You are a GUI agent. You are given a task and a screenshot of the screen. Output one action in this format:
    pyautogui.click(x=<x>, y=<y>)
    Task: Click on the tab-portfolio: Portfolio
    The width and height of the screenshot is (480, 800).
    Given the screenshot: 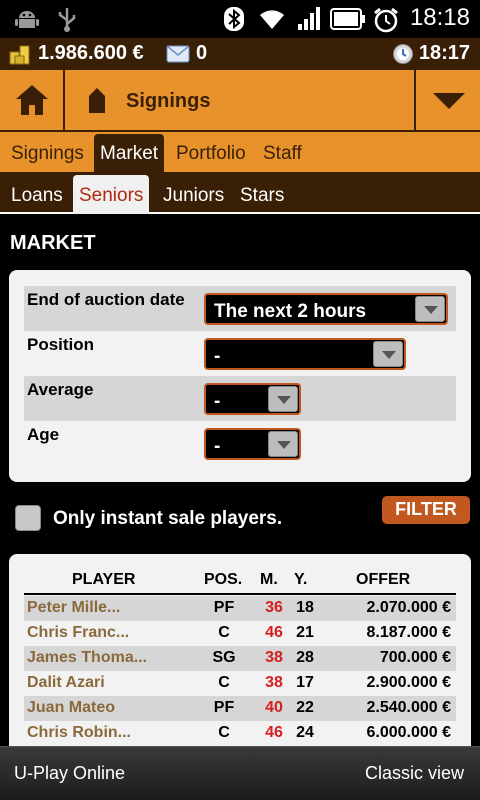 What is the action you would take?
    pyautogui.click(x=211, y=153)
    